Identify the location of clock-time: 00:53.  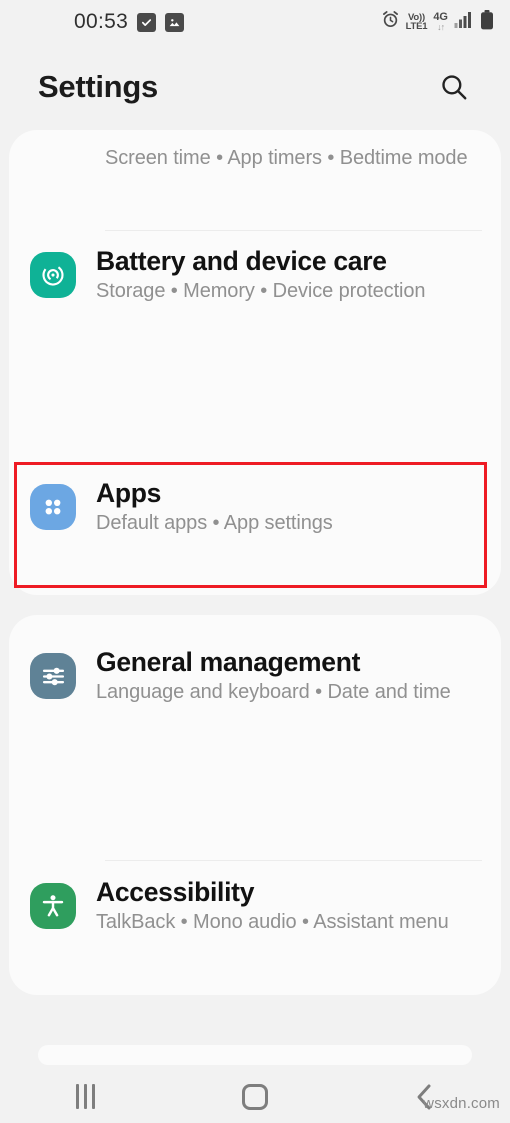
(101, 21).